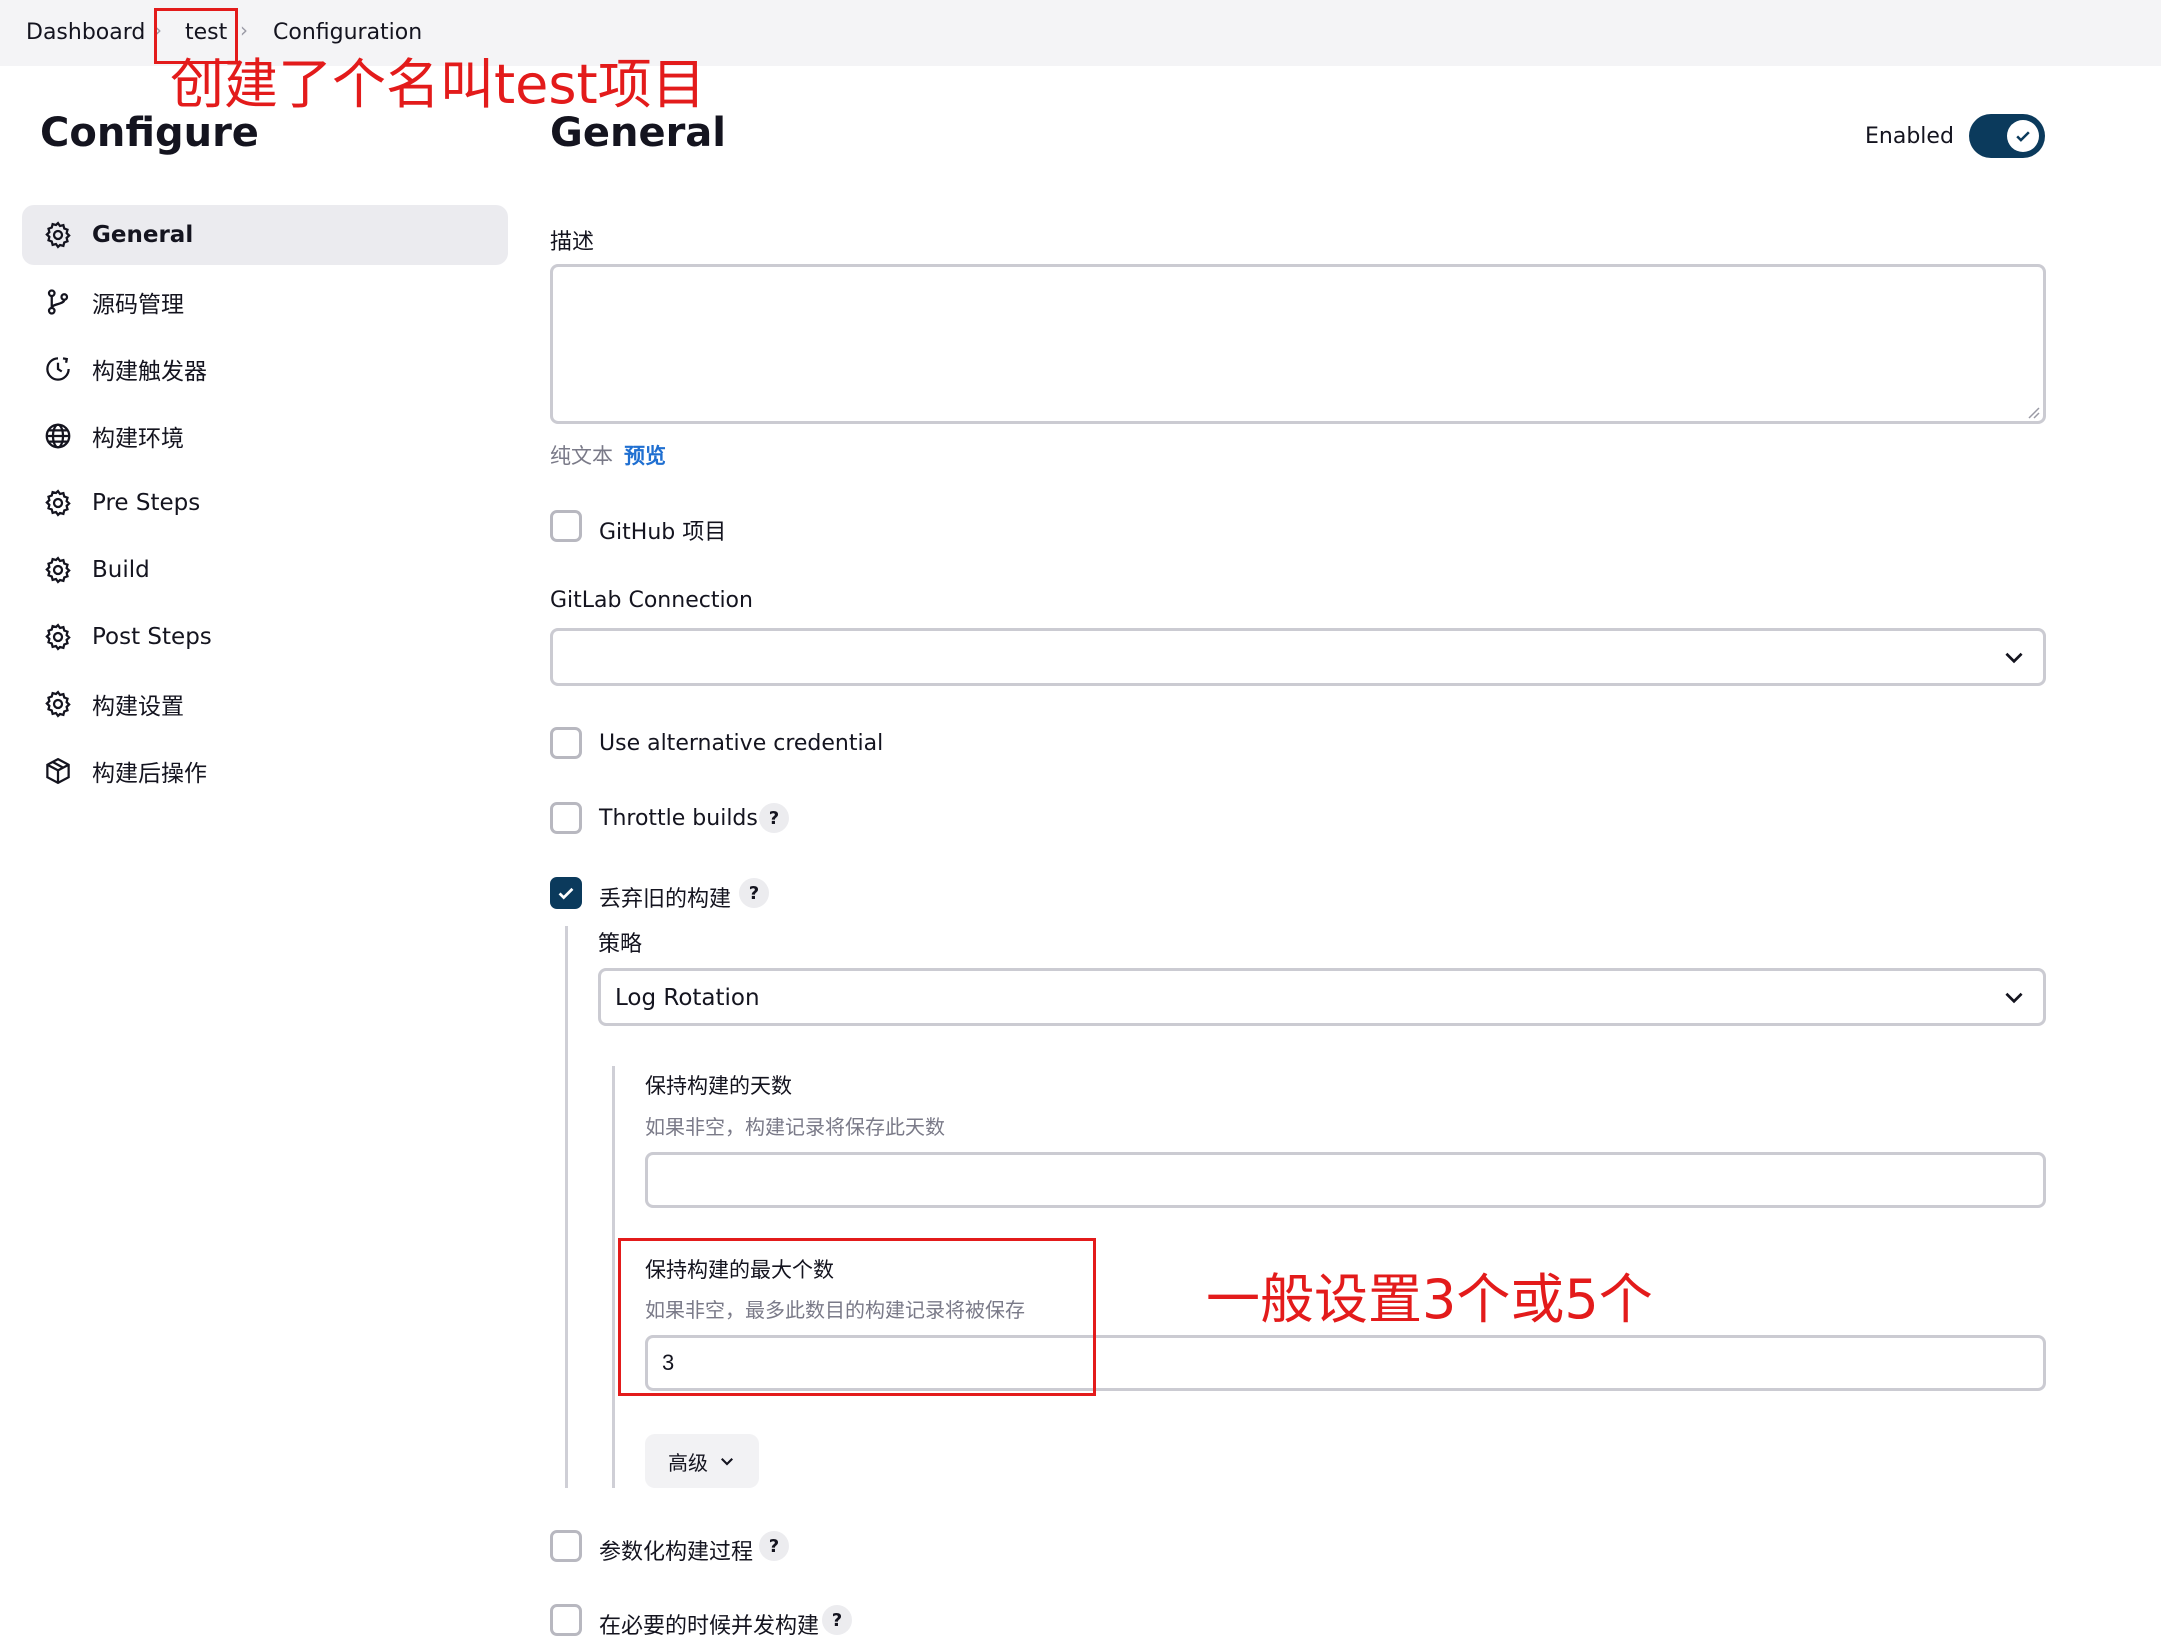 The height and width of the screenshot is (1647, 2161). Describe the element at coordinates (687, 998) in the screenshot. I see `strategy-value: Log Rotation` at that location.